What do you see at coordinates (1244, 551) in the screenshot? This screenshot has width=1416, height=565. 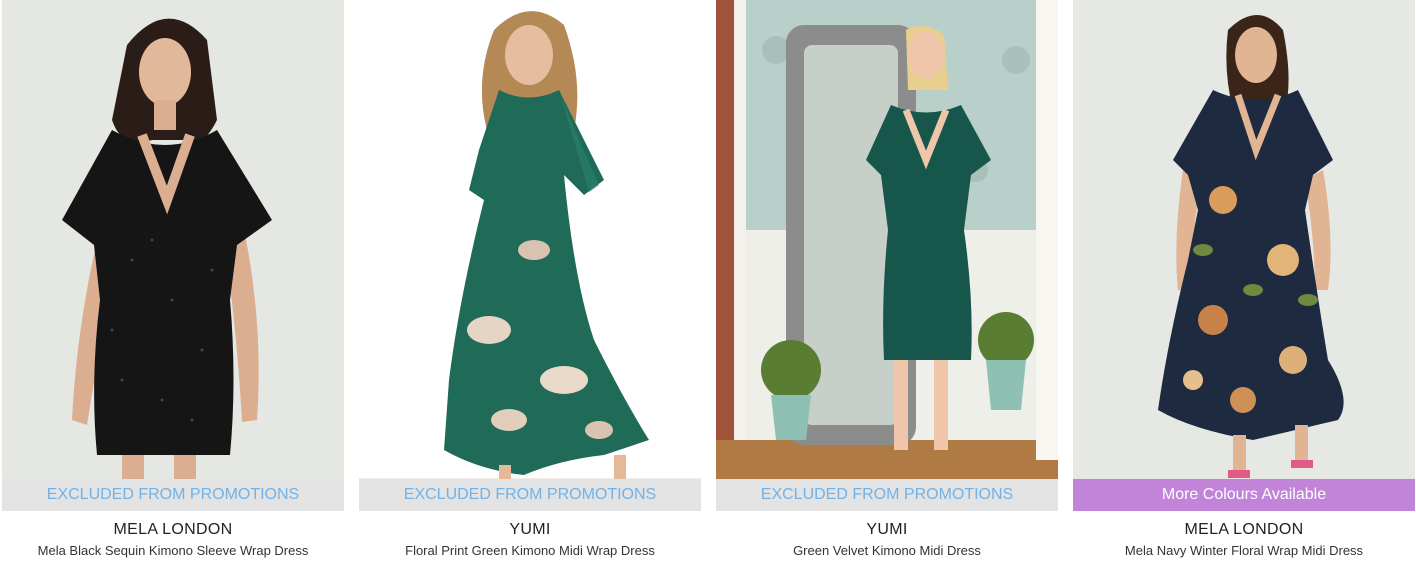 I see `product-title-link: Mela Navy Winter Floral Wrap Midi Dress` at bounding box center [1244, 551].